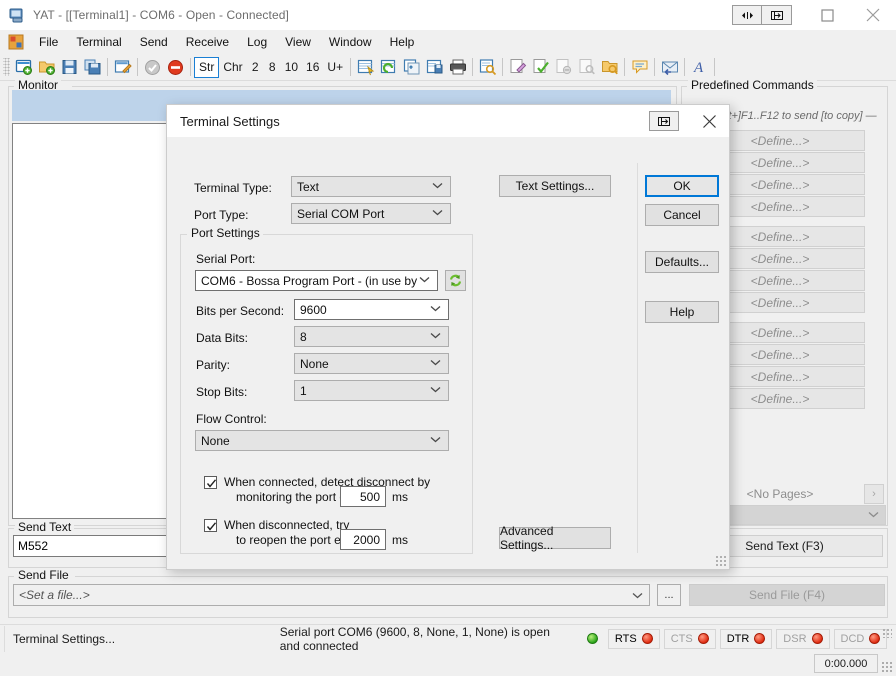 The image size is (896, 676). Describe the element at coordinates (298, 42) in the screenshot. I see `menu-item-view: View` at that location.